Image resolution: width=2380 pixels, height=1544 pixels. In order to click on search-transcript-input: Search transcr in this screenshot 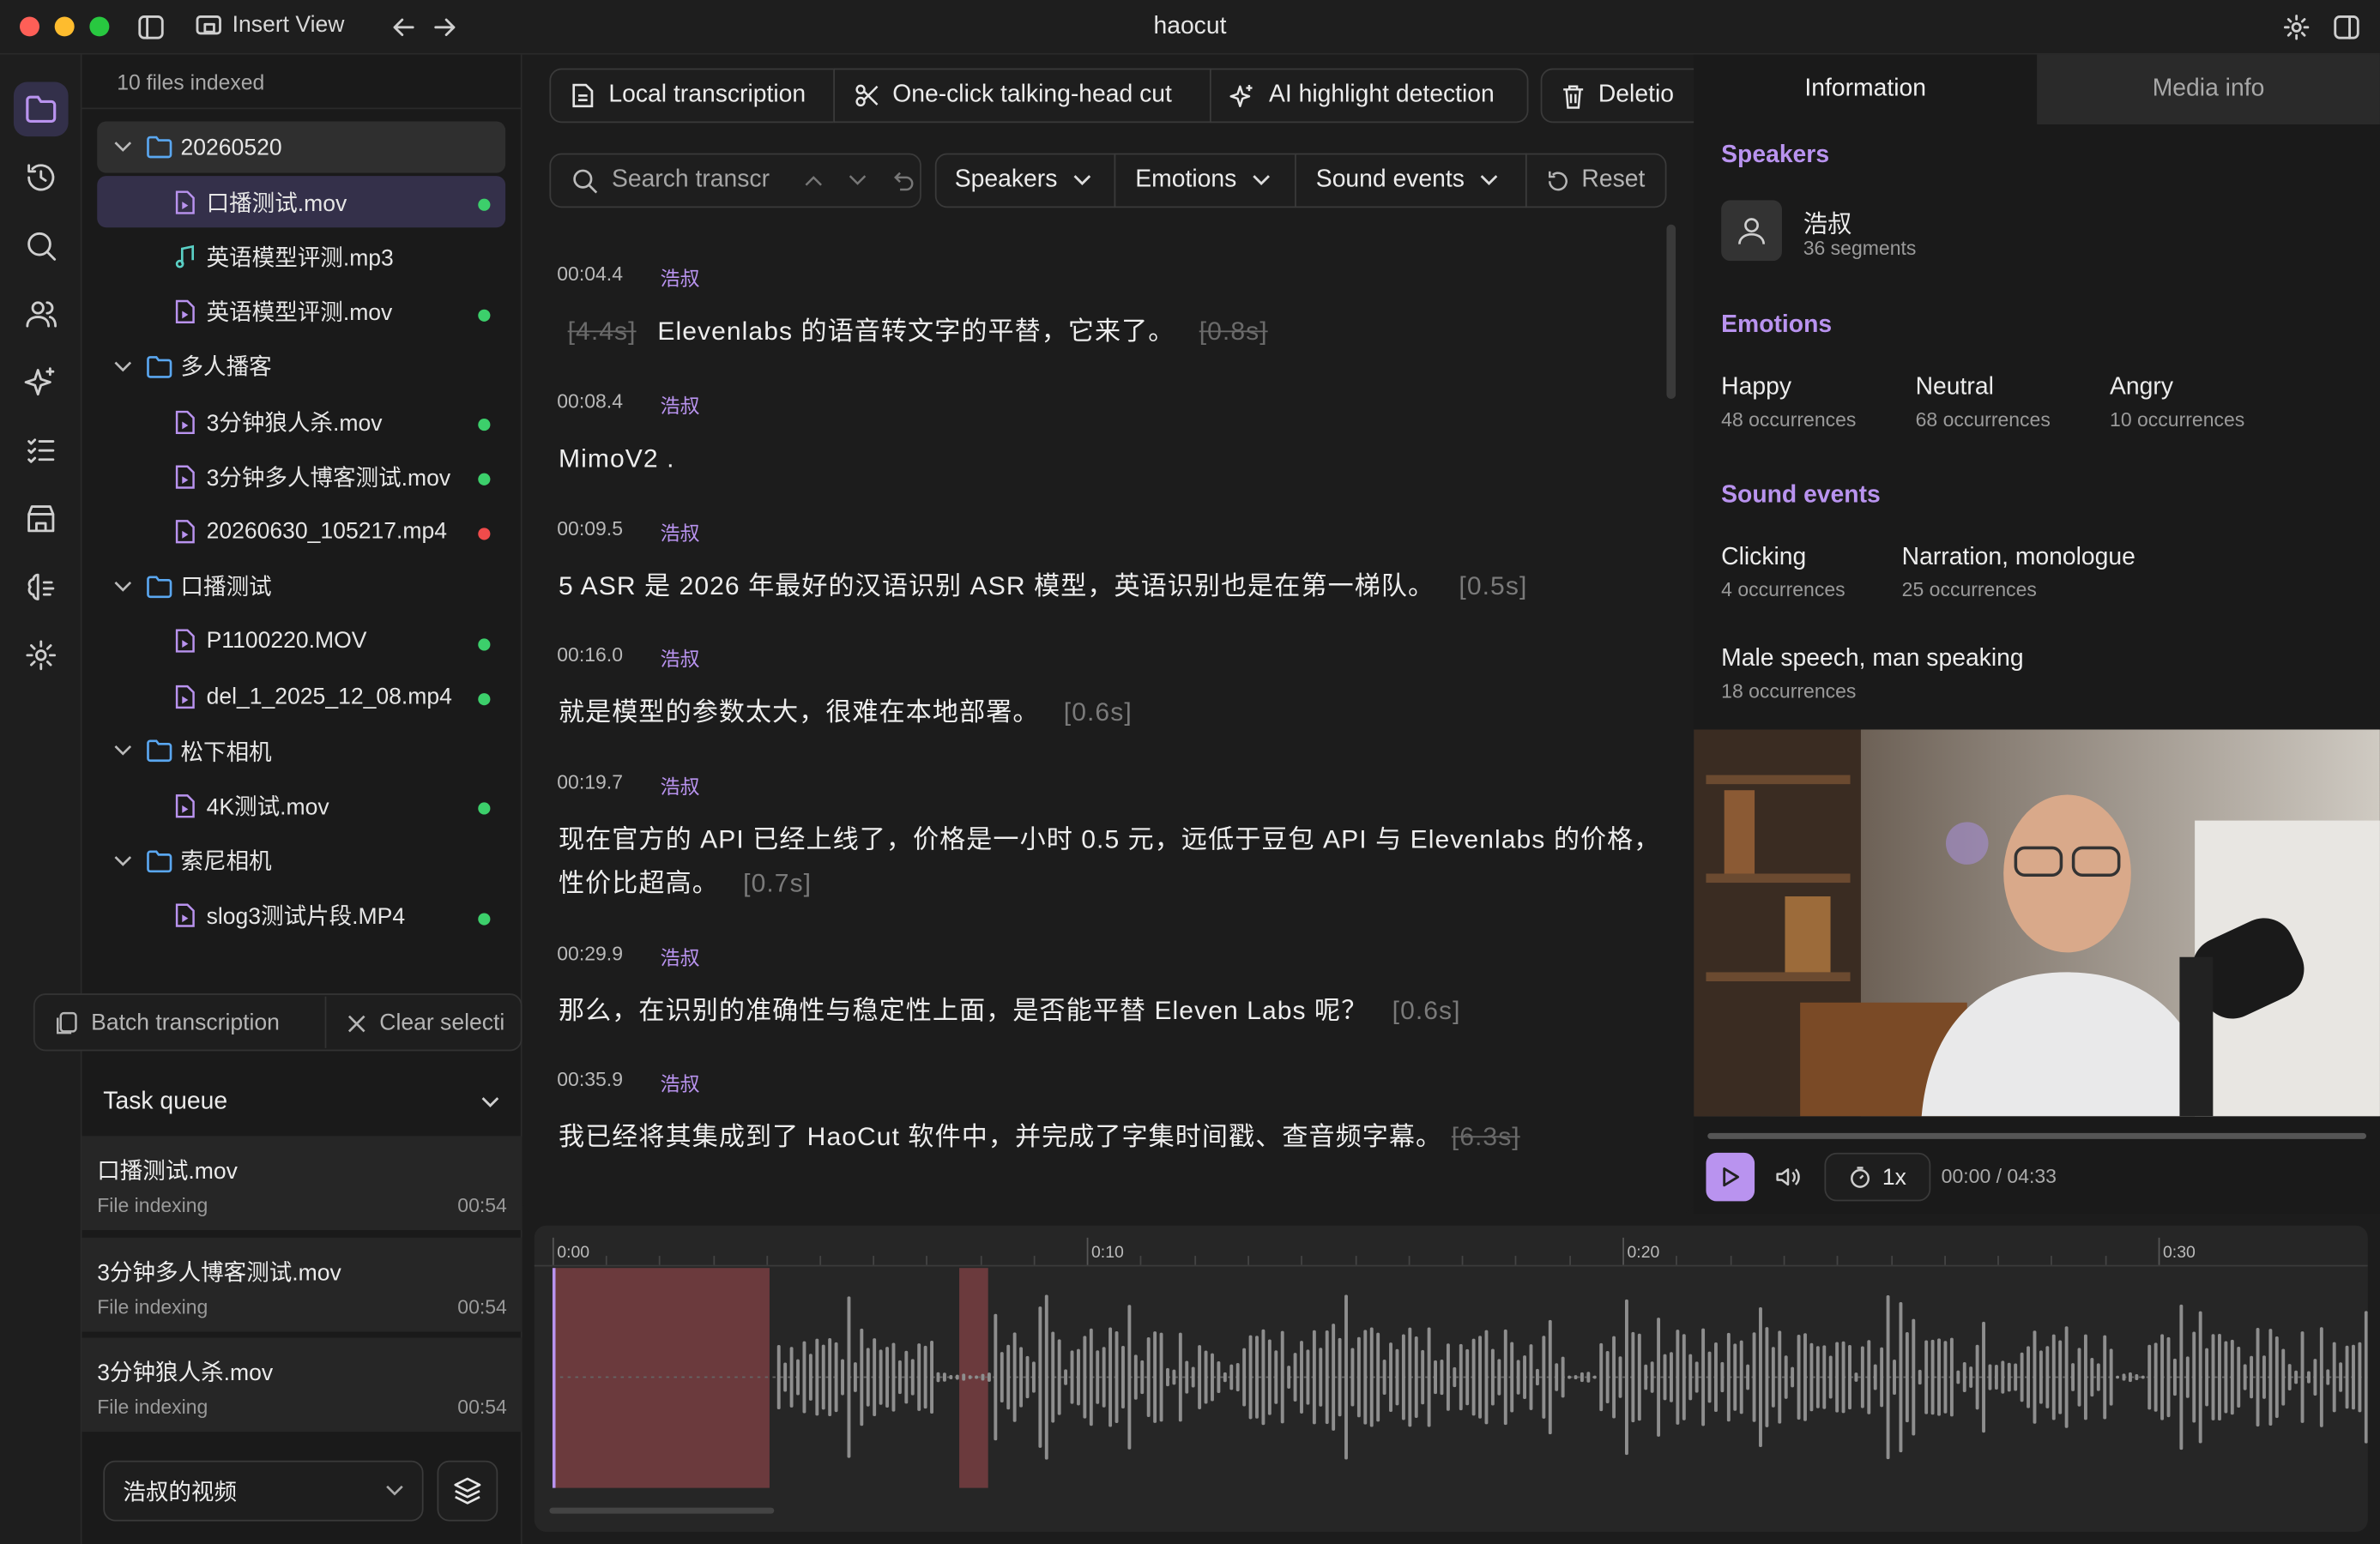, I will do `click(735, 180)`.